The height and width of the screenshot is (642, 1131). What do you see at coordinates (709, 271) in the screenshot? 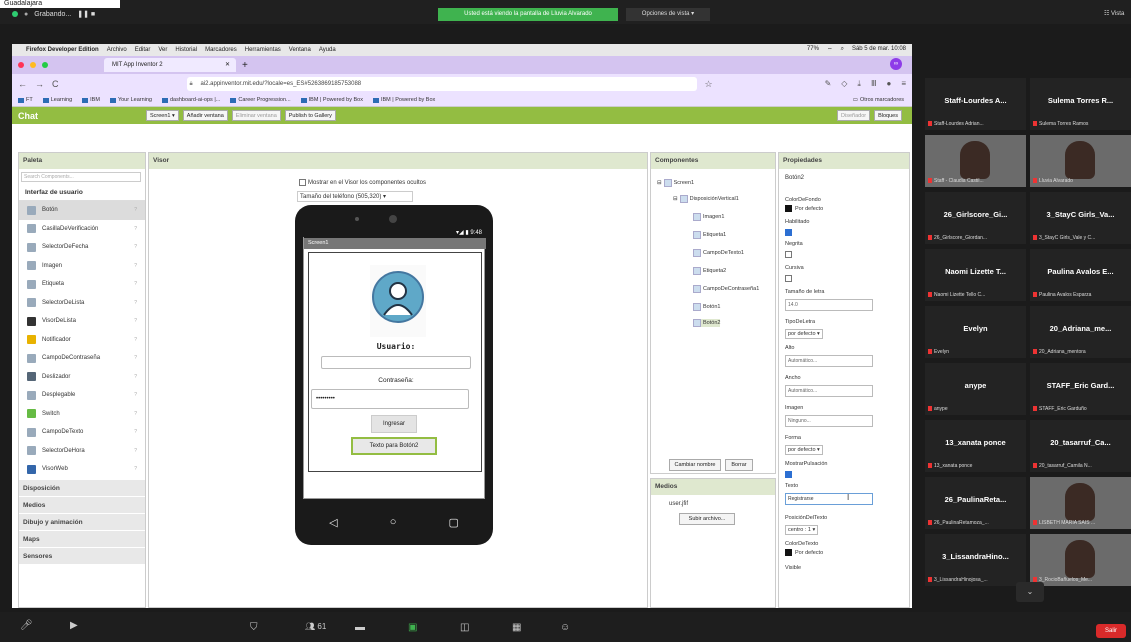
I see `tree-item: Etiqueta2` at bounding box center [709, 271].